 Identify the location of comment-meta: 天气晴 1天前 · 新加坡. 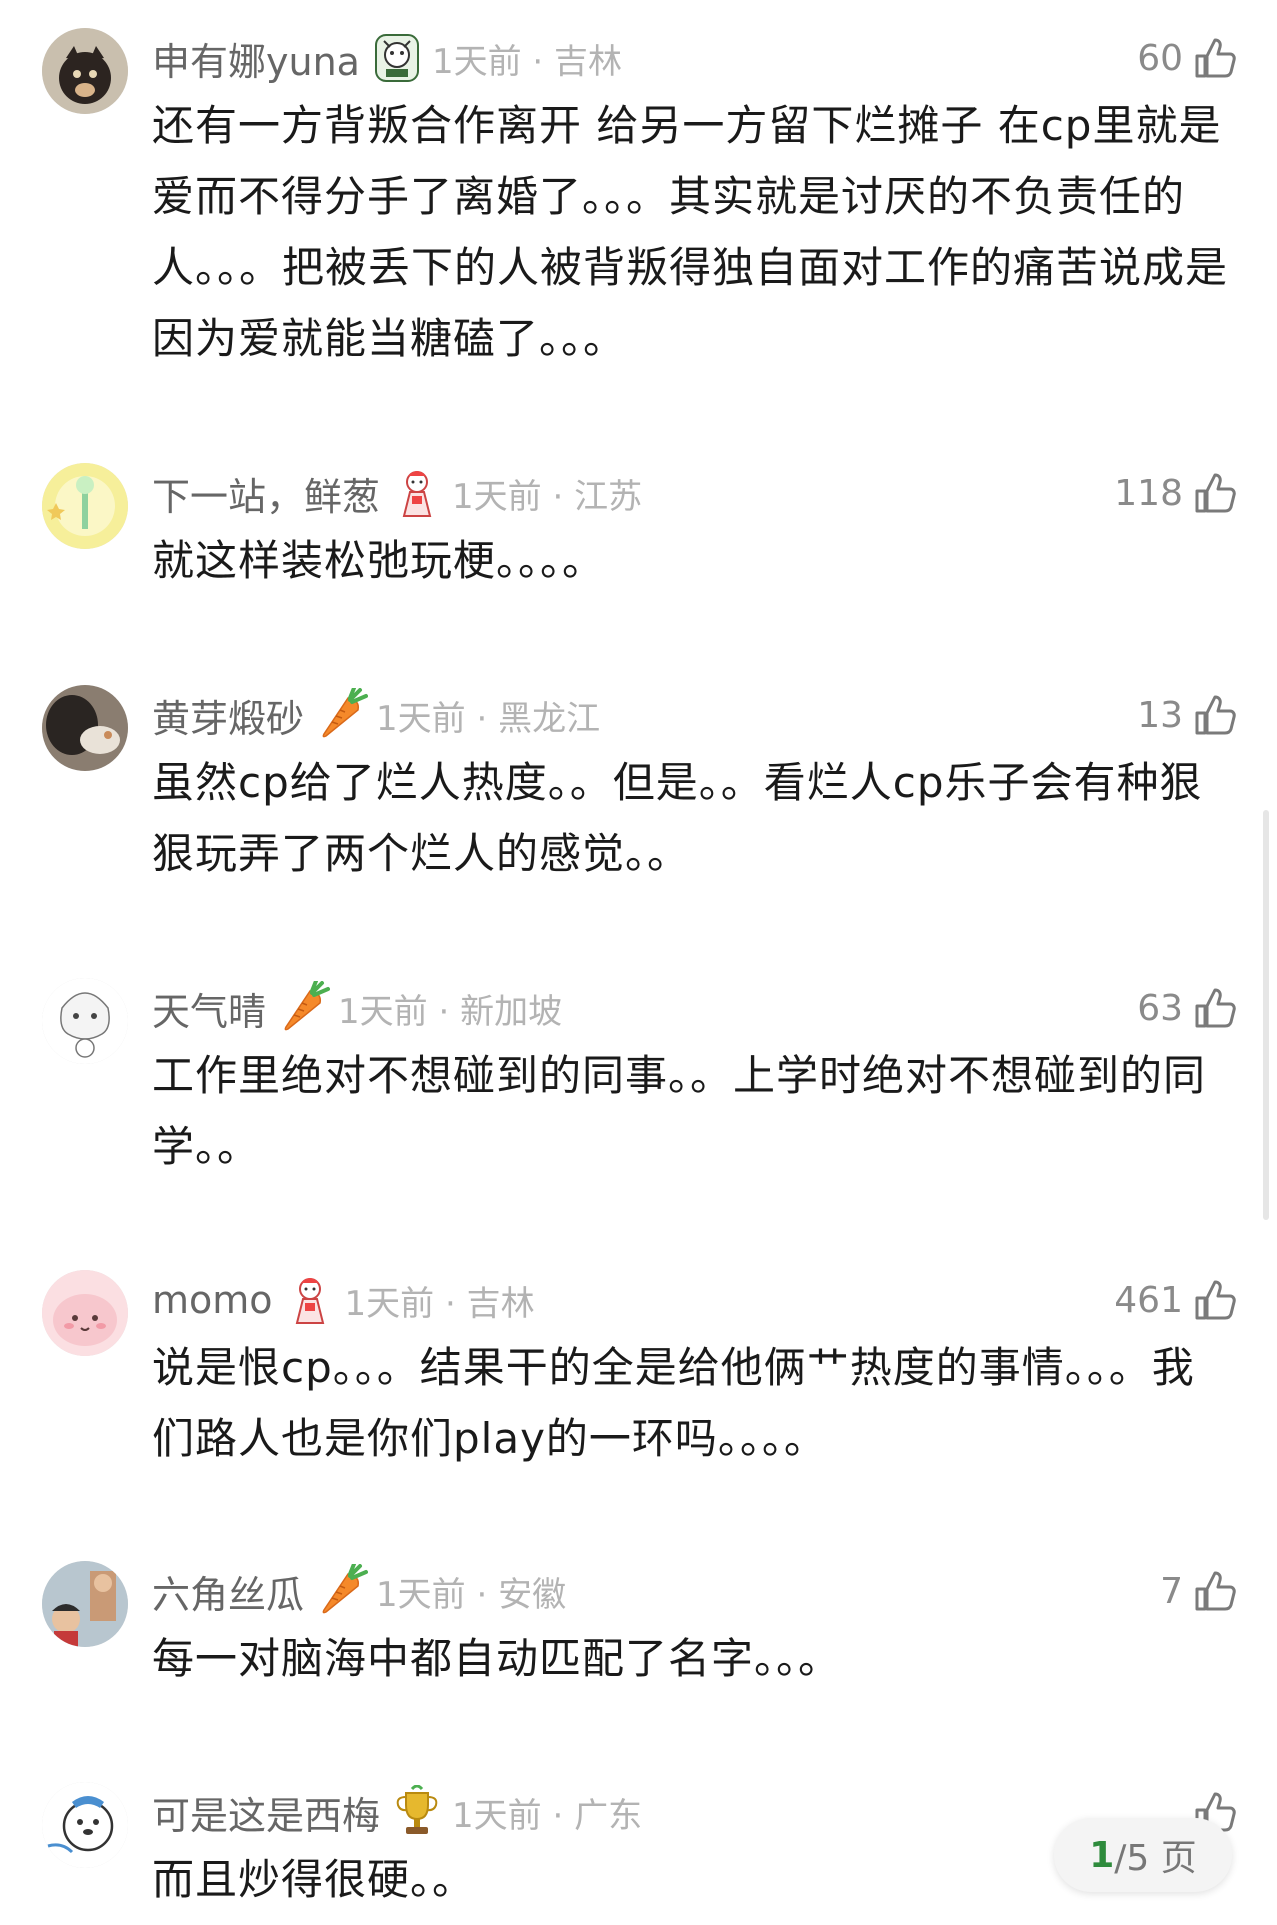
(357, 1008).